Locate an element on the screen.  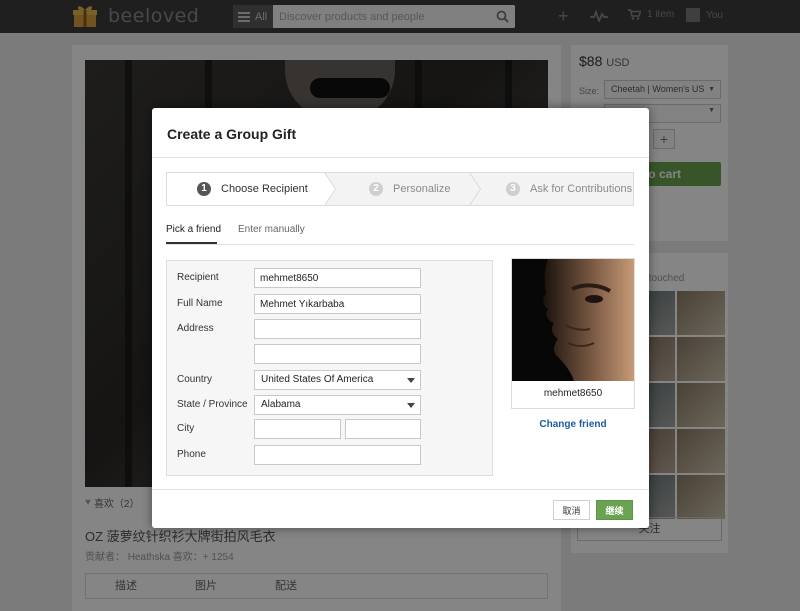
step-personalize: 2 Personalize is located at coordinates (397, 189).